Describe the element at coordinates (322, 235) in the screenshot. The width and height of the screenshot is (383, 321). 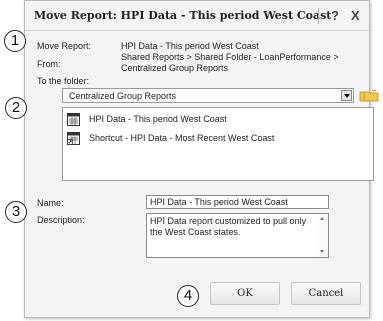
I see `description-scrollbar` at that location.